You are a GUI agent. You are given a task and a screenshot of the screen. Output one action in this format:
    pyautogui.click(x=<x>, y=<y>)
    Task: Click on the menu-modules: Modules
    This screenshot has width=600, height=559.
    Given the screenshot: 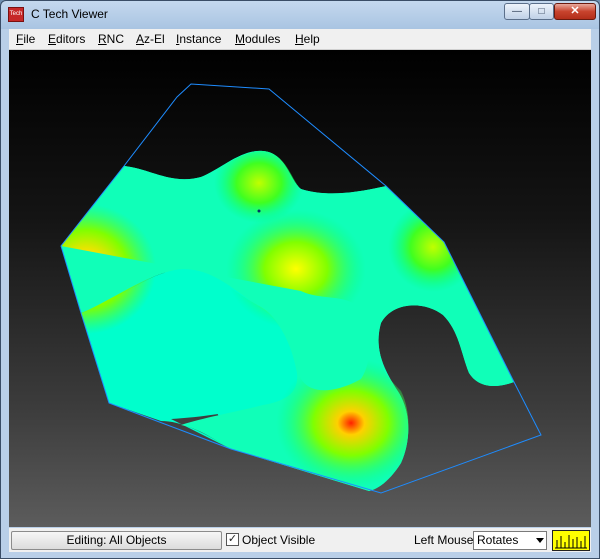 What is the action you would take?
    pyautogui.click(x=257, y=39)
    